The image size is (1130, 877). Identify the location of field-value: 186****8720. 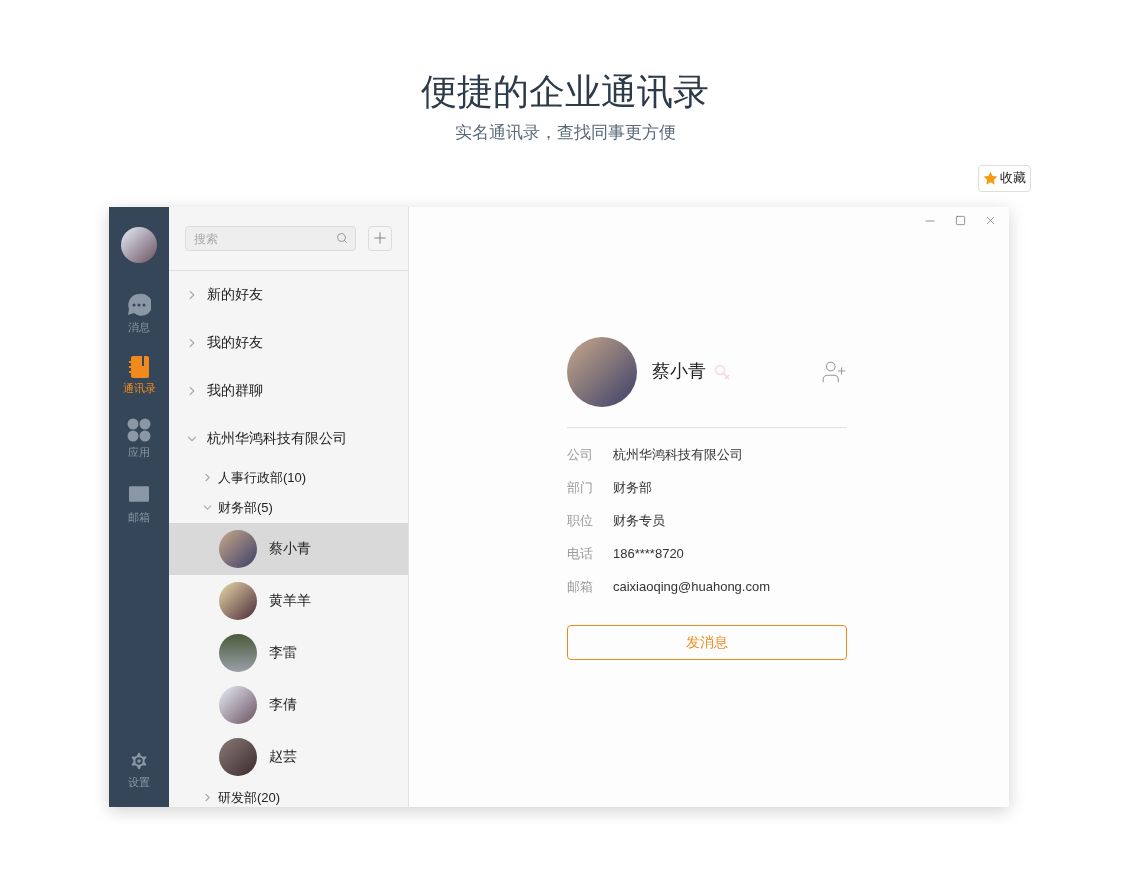
(648, 553).